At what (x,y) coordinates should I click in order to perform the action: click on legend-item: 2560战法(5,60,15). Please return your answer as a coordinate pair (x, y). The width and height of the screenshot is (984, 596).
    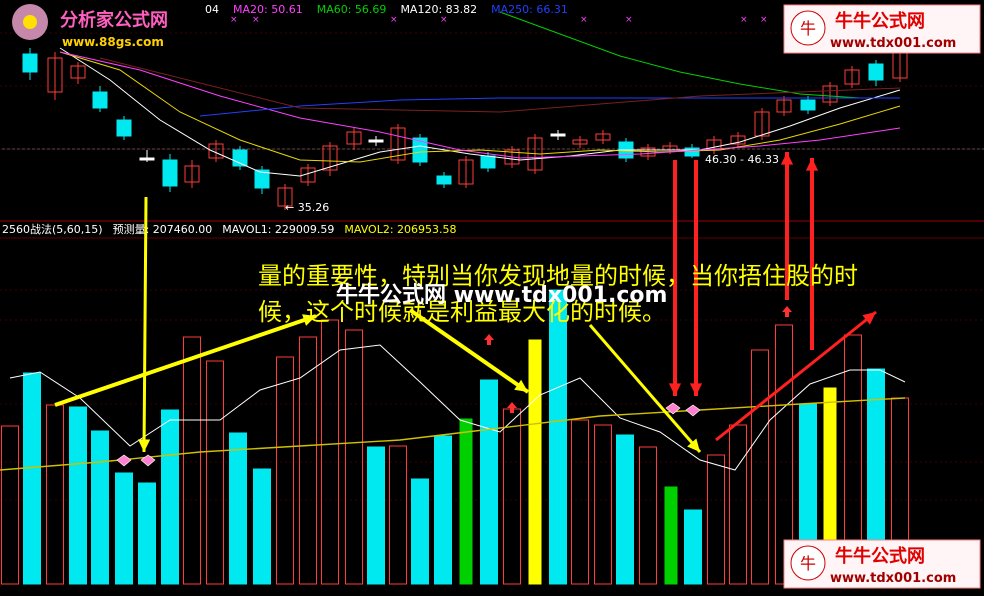
    Looking at the image, I should click on (52, 229).